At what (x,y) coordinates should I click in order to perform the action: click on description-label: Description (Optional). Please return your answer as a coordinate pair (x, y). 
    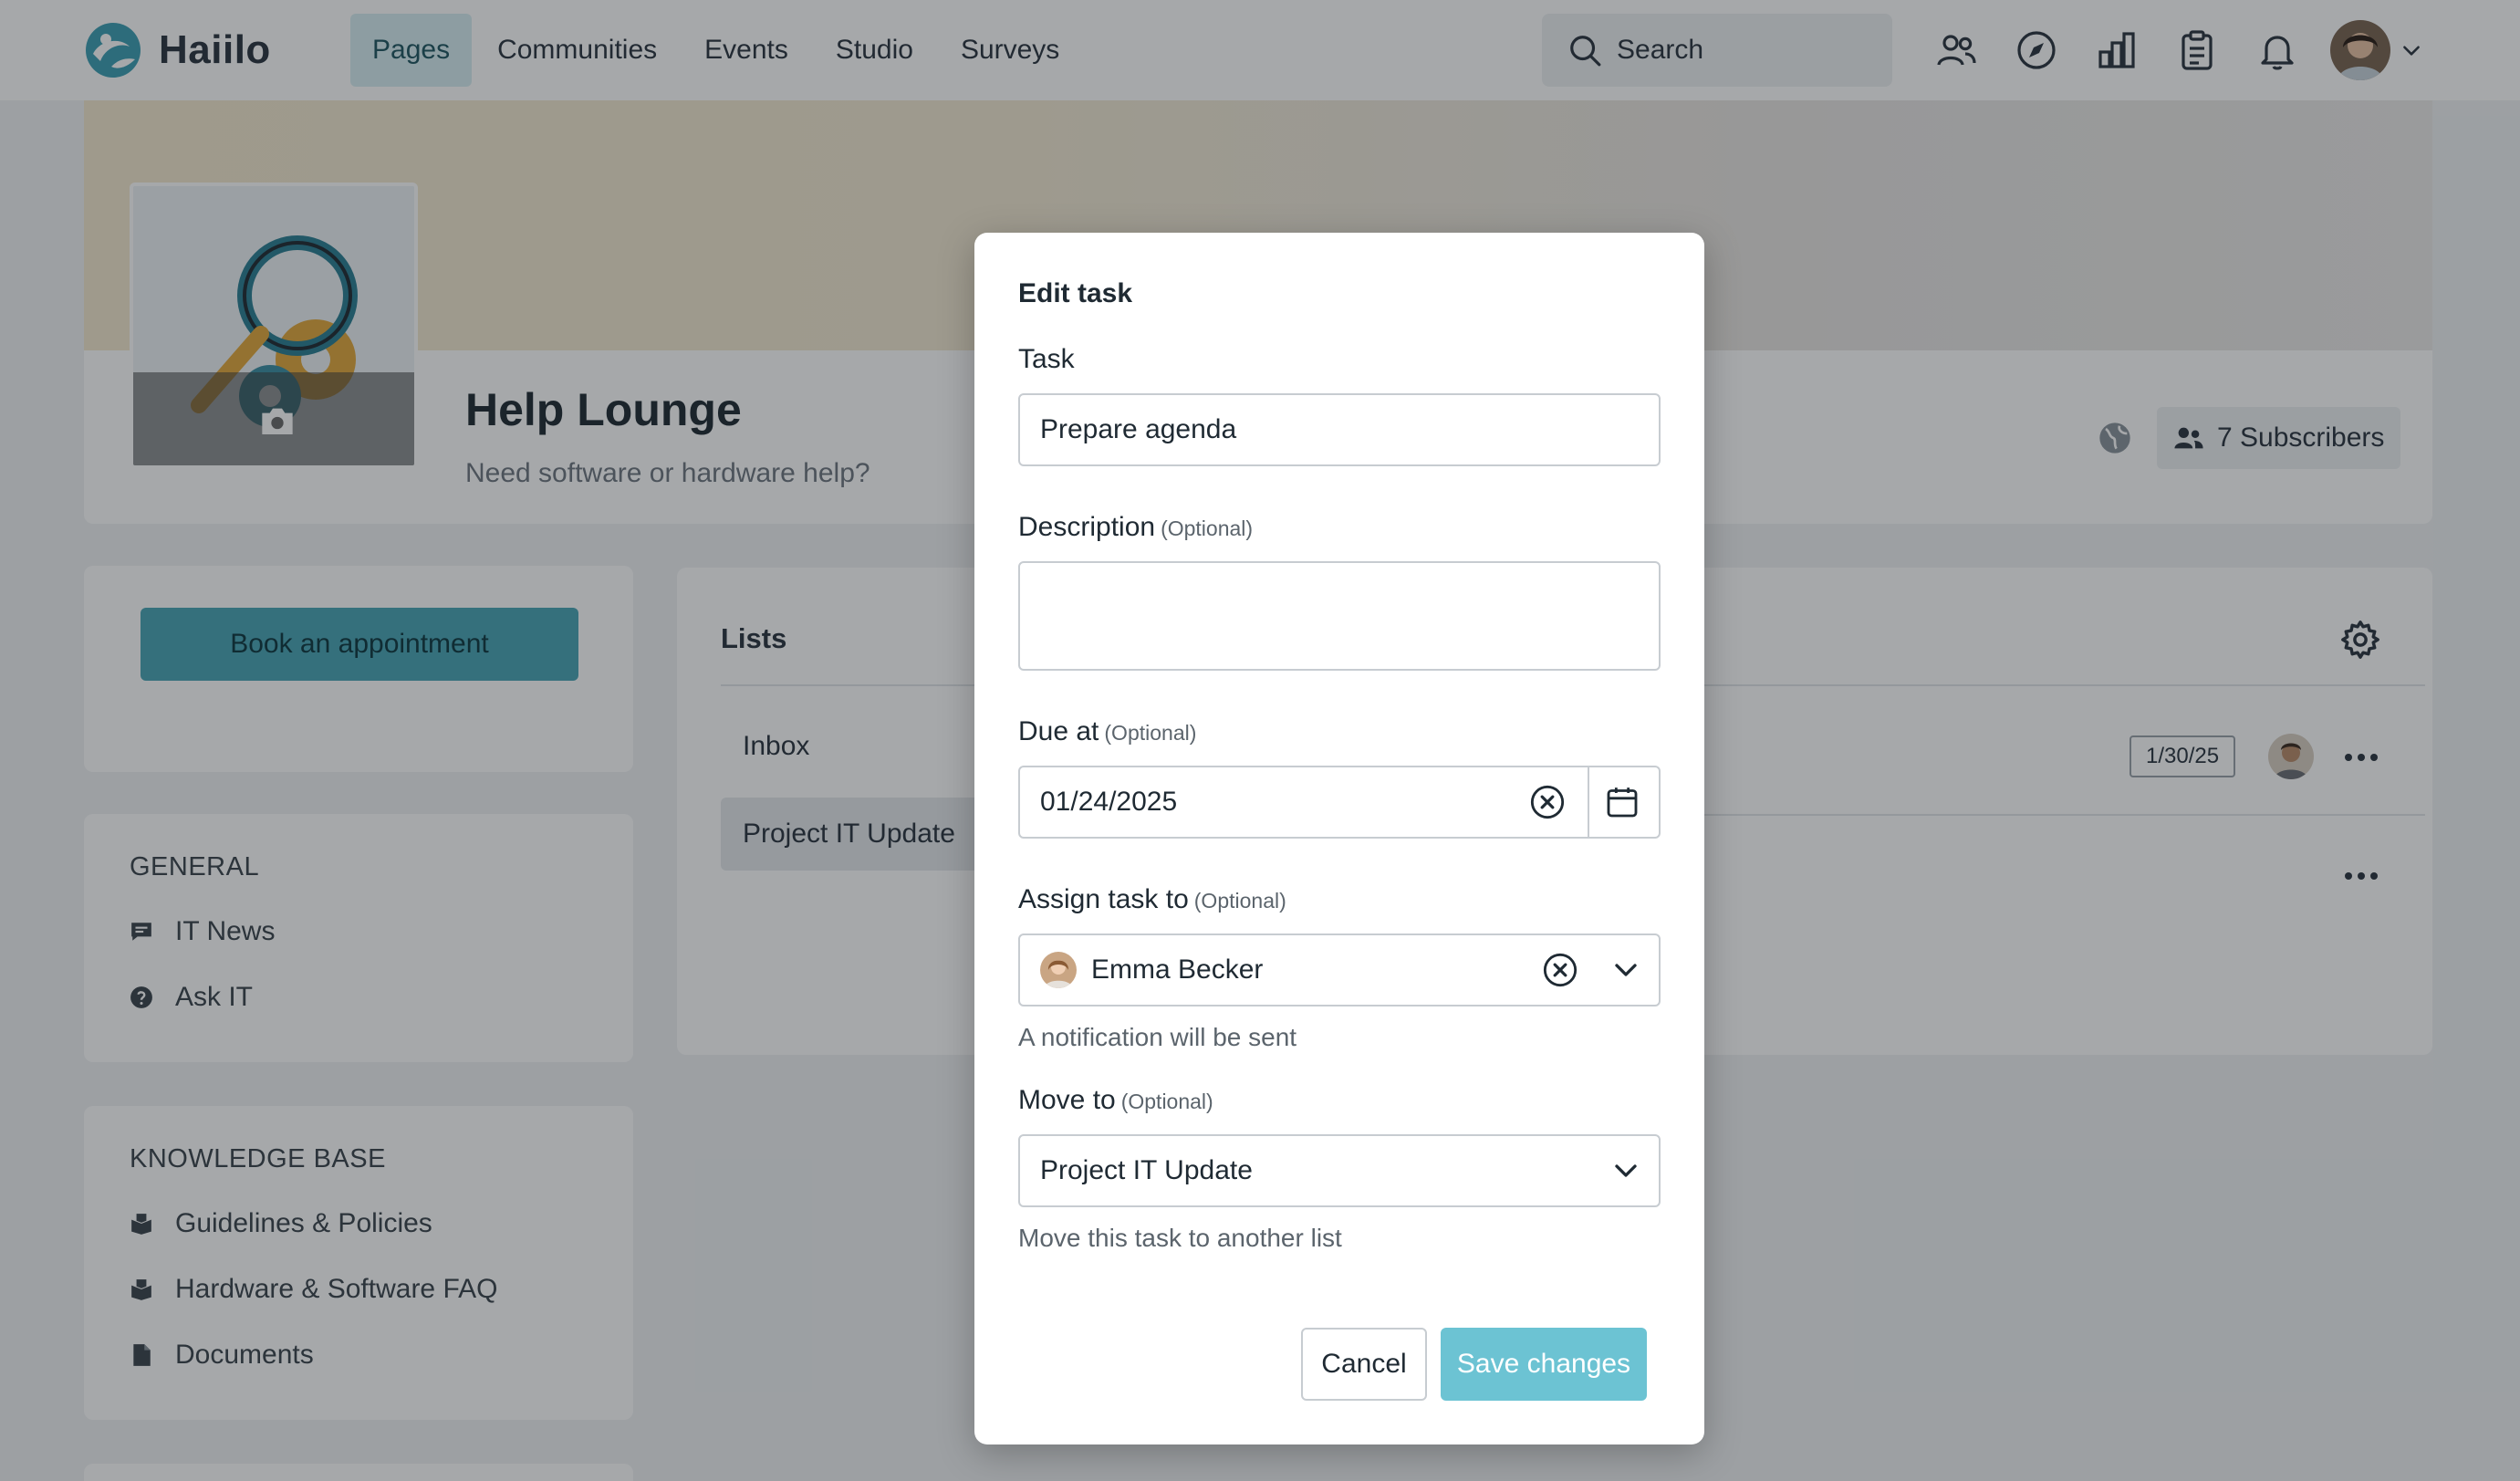
    Looking at the image, I should click on (1135, 527).